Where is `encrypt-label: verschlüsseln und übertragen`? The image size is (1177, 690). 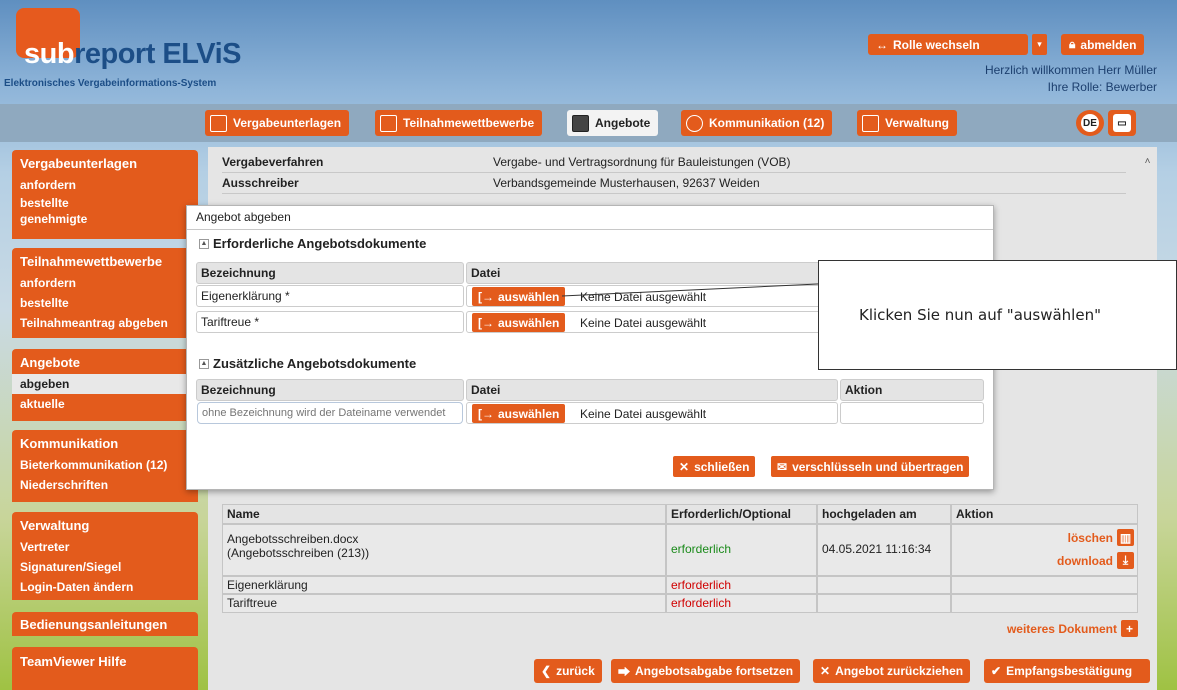
encrypt-label: verschlüsseln und übertragen is located at coordinates (878, 466).